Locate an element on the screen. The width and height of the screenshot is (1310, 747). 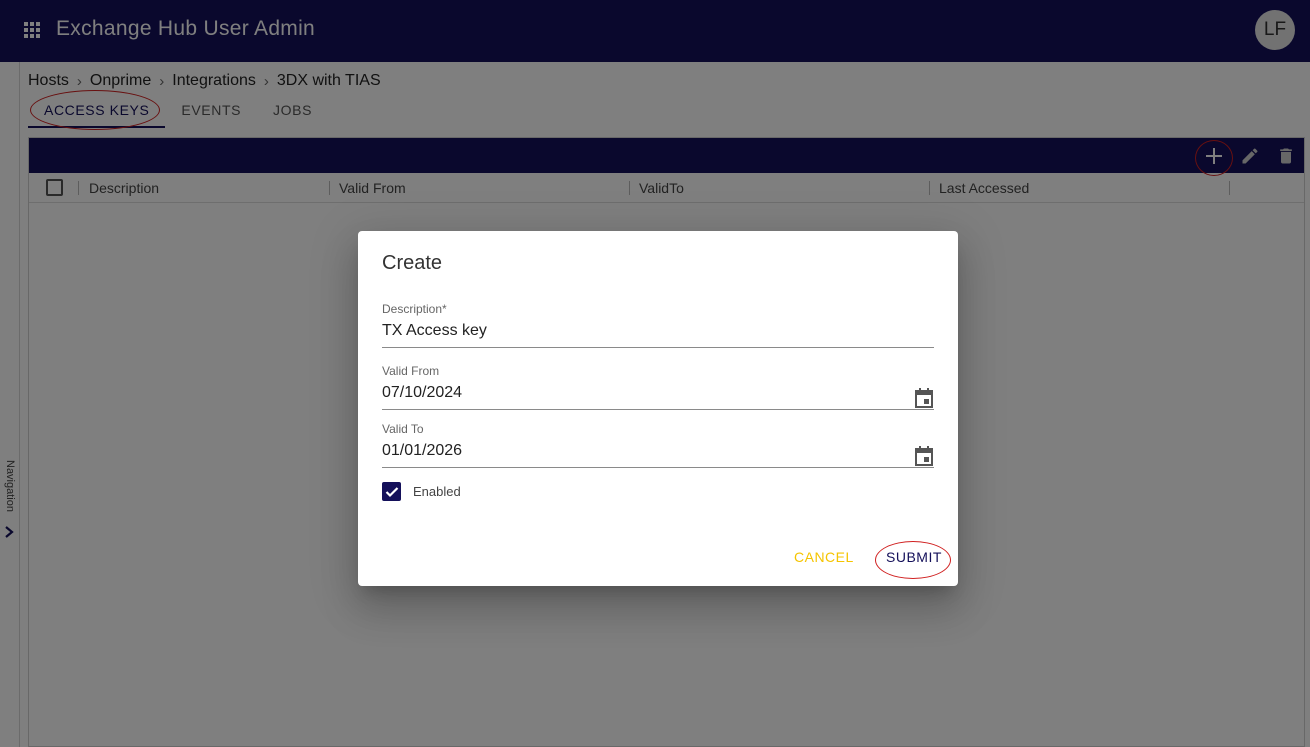
valid-to-field: Valid To is located at coordinates (658, 445).